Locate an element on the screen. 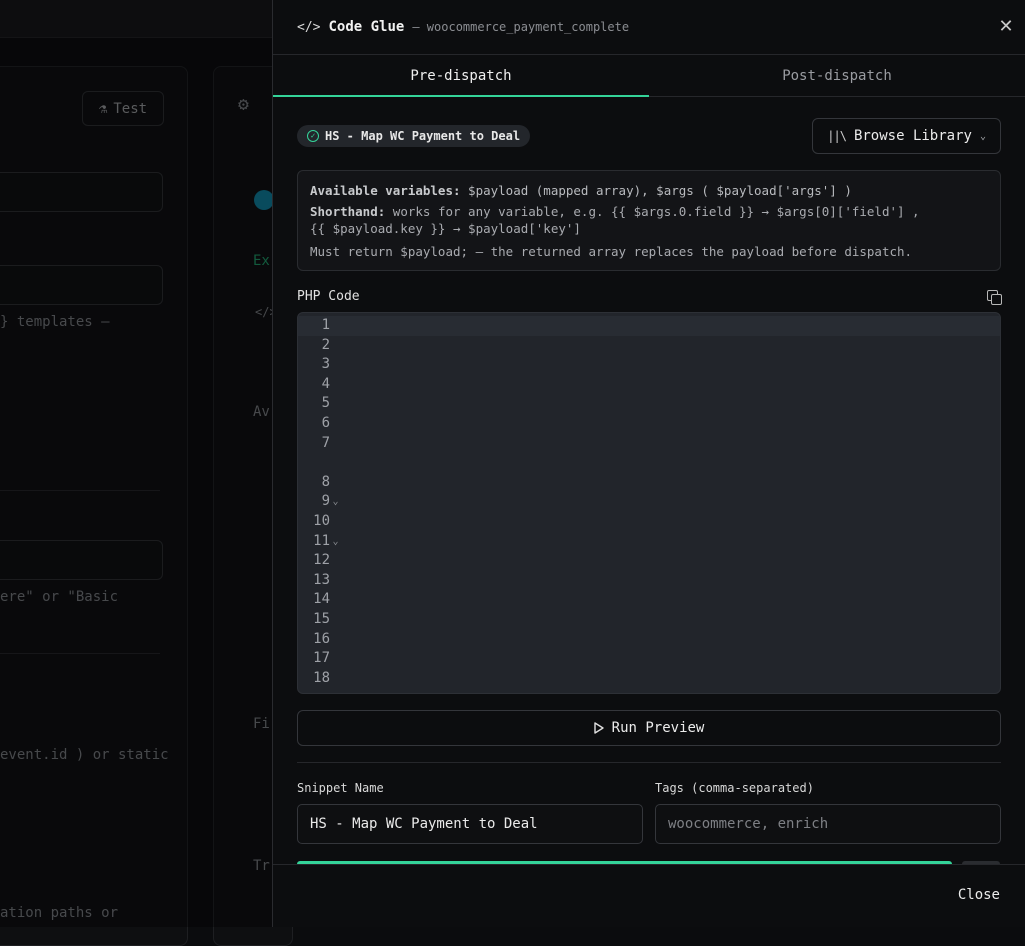 The height and width of the screenshot is (946, 1025). tags-input is located at coordinates (828, 824).